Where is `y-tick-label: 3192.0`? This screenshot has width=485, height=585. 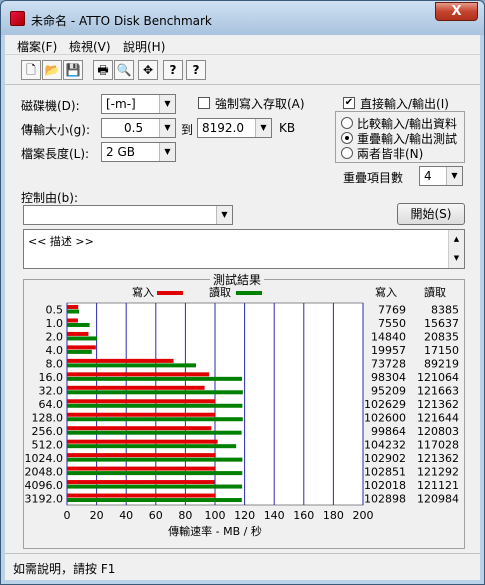 y-tick-label: 3192.0 is located at coordinates (44, 498).